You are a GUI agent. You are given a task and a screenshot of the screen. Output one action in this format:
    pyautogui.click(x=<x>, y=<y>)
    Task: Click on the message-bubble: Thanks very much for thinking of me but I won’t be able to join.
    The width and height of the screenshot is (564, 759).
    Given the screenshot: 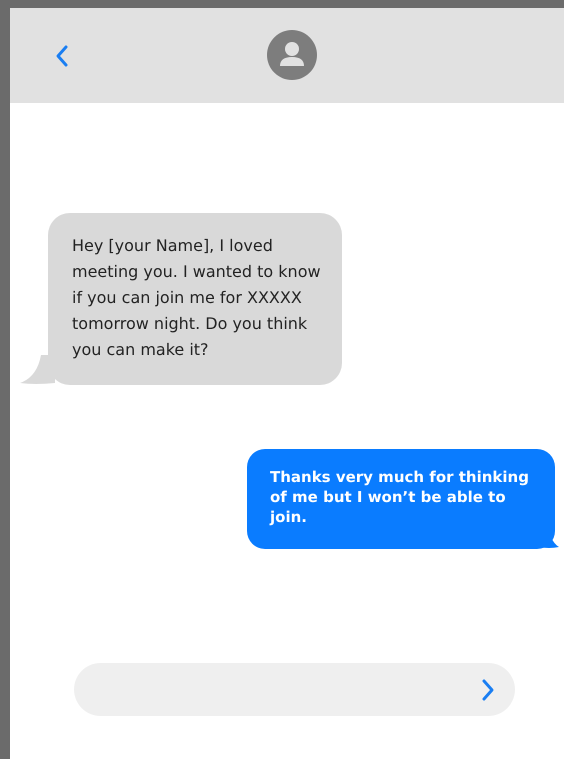 What is the action you would take?
    pyautogui.click(x=401, y=499)
    